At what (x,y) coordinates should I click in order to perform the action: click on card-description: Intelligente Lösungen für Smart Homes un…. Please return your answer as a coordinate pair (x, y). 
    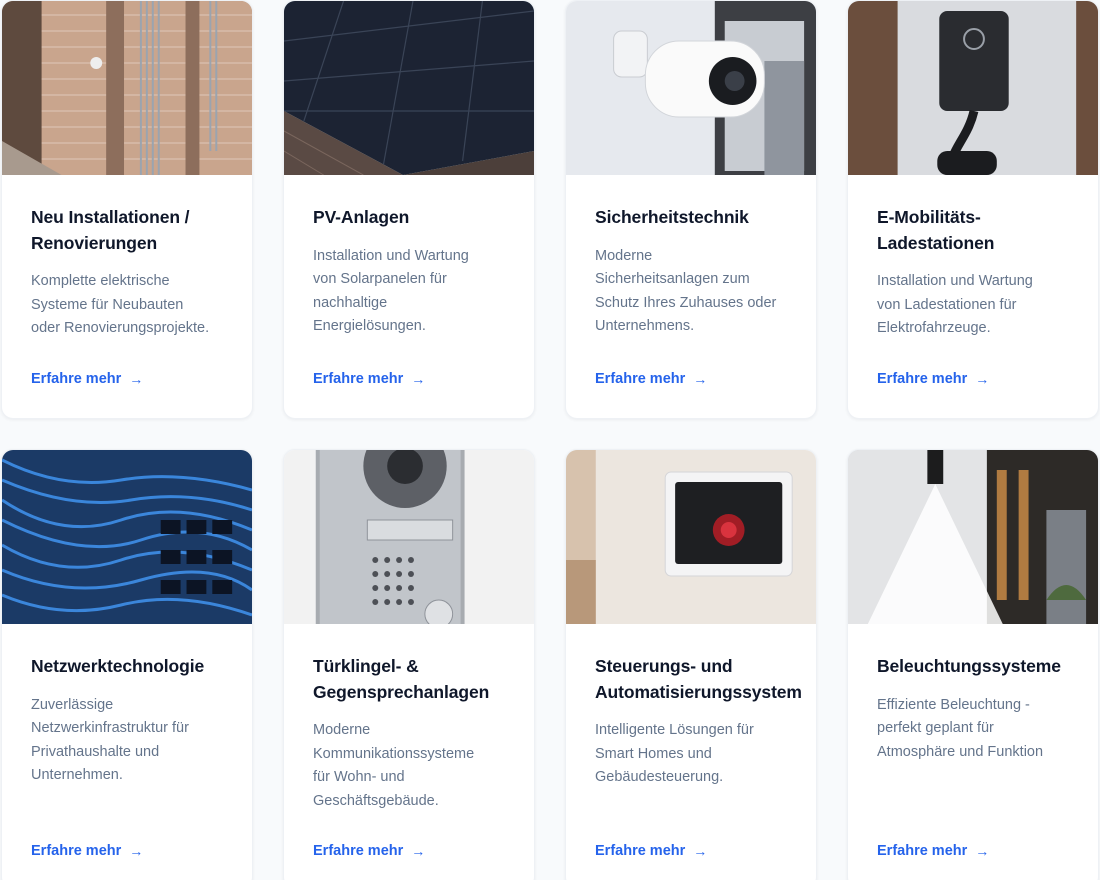
    Looking at the image, I should click on (674, 753).